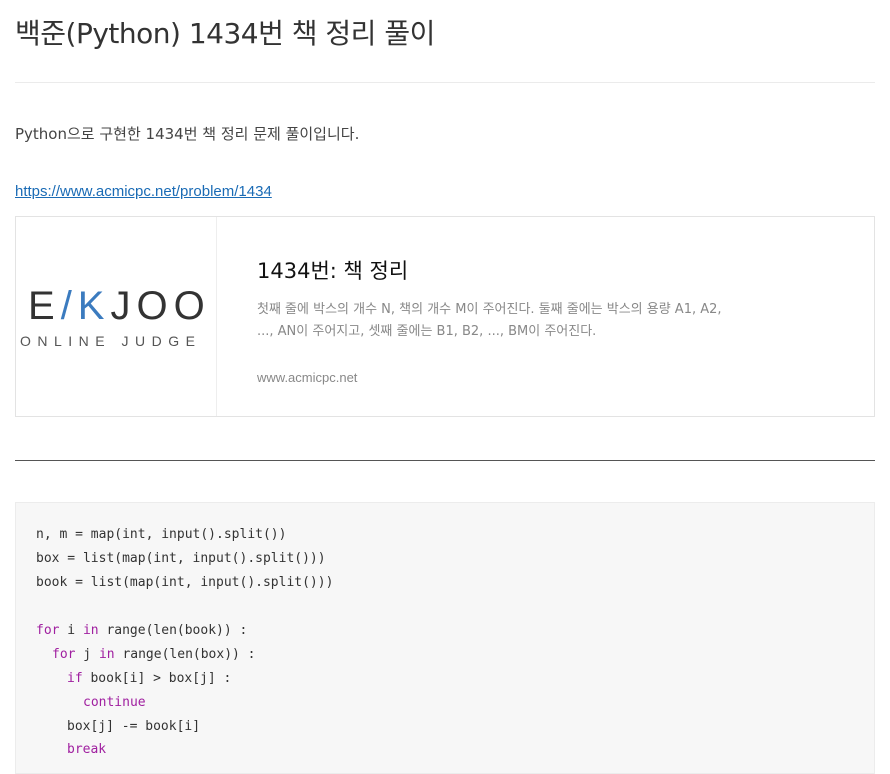 The width and height of the screenshot is (890, 774). What do you see at coordinates (181, 558) in the screenshot?
I see `code-line: box = list(map(int, input().split()))` at bounding box center [181, 558].